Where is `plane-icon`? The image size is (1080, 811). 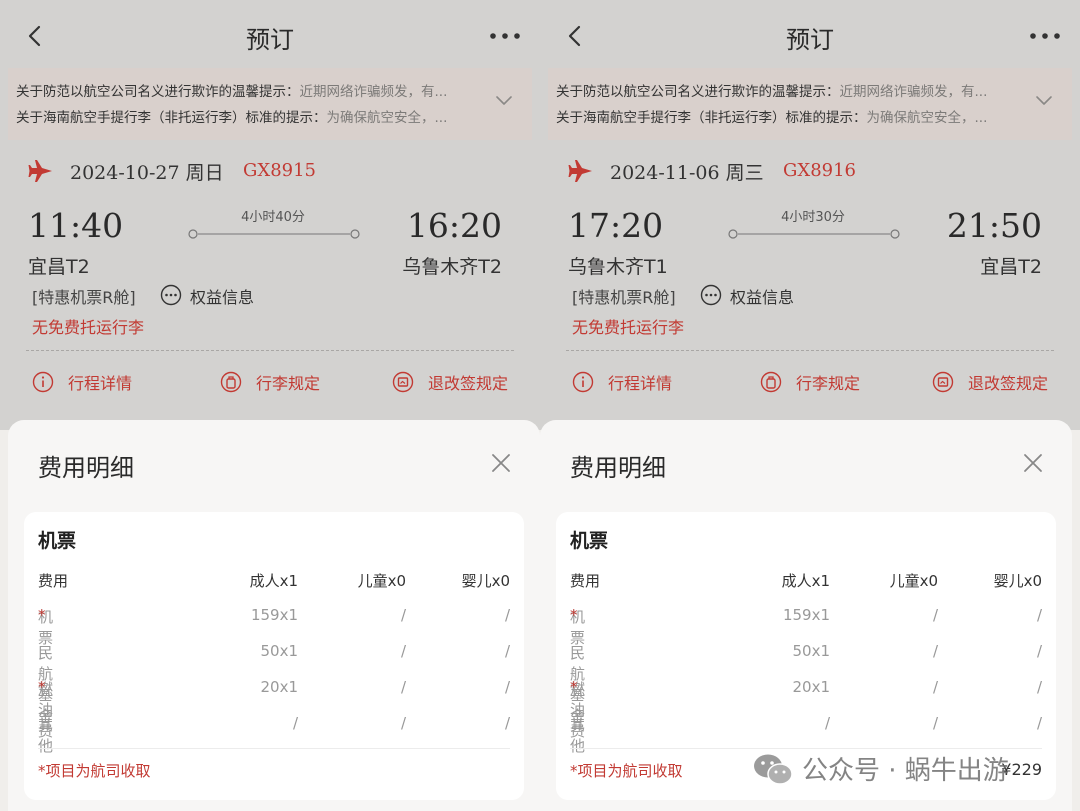 plane-icon is located at coordinates (580, 171).